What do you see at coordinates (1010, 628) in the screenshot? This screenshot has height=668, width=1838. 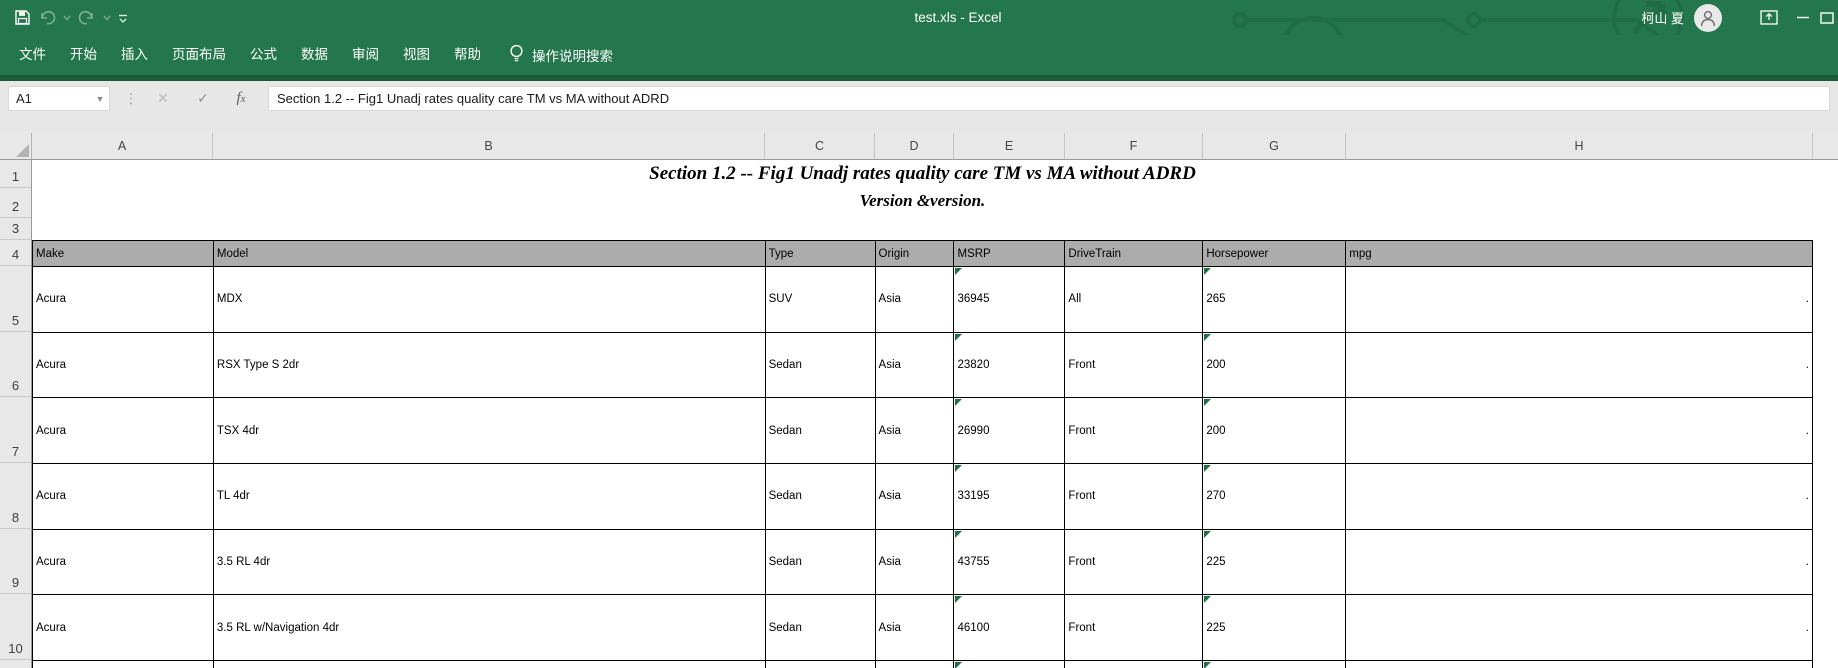 I see `cell-msrp: 46100` at bounding box center [1010, 628].